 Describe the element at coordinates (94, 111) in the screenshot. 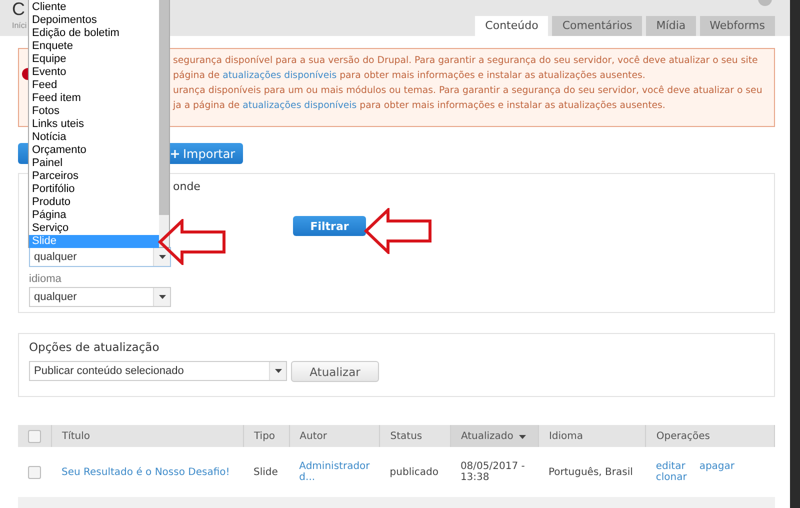

I see `dropdown-option: Fotos` at that location.